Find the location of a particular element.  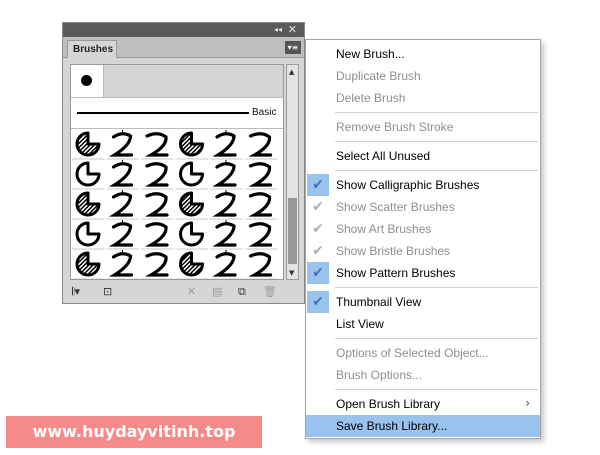

menu-item-thumbnail-view: ✔ Thumbnail View is located at coordinates (423, 302).